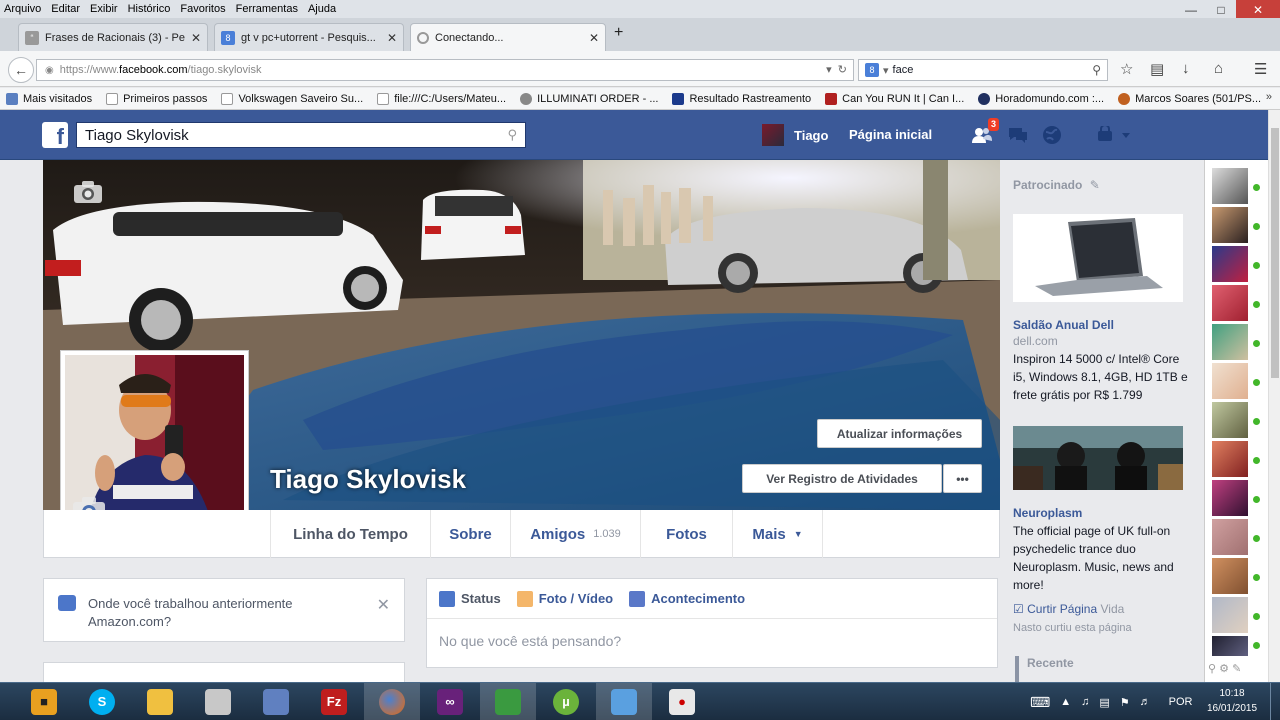 The image size is (1280, 720). Describe the element at coordinates (1065, 702) in the screenshot. I see `tray-expand-icon: ▲` at that location.